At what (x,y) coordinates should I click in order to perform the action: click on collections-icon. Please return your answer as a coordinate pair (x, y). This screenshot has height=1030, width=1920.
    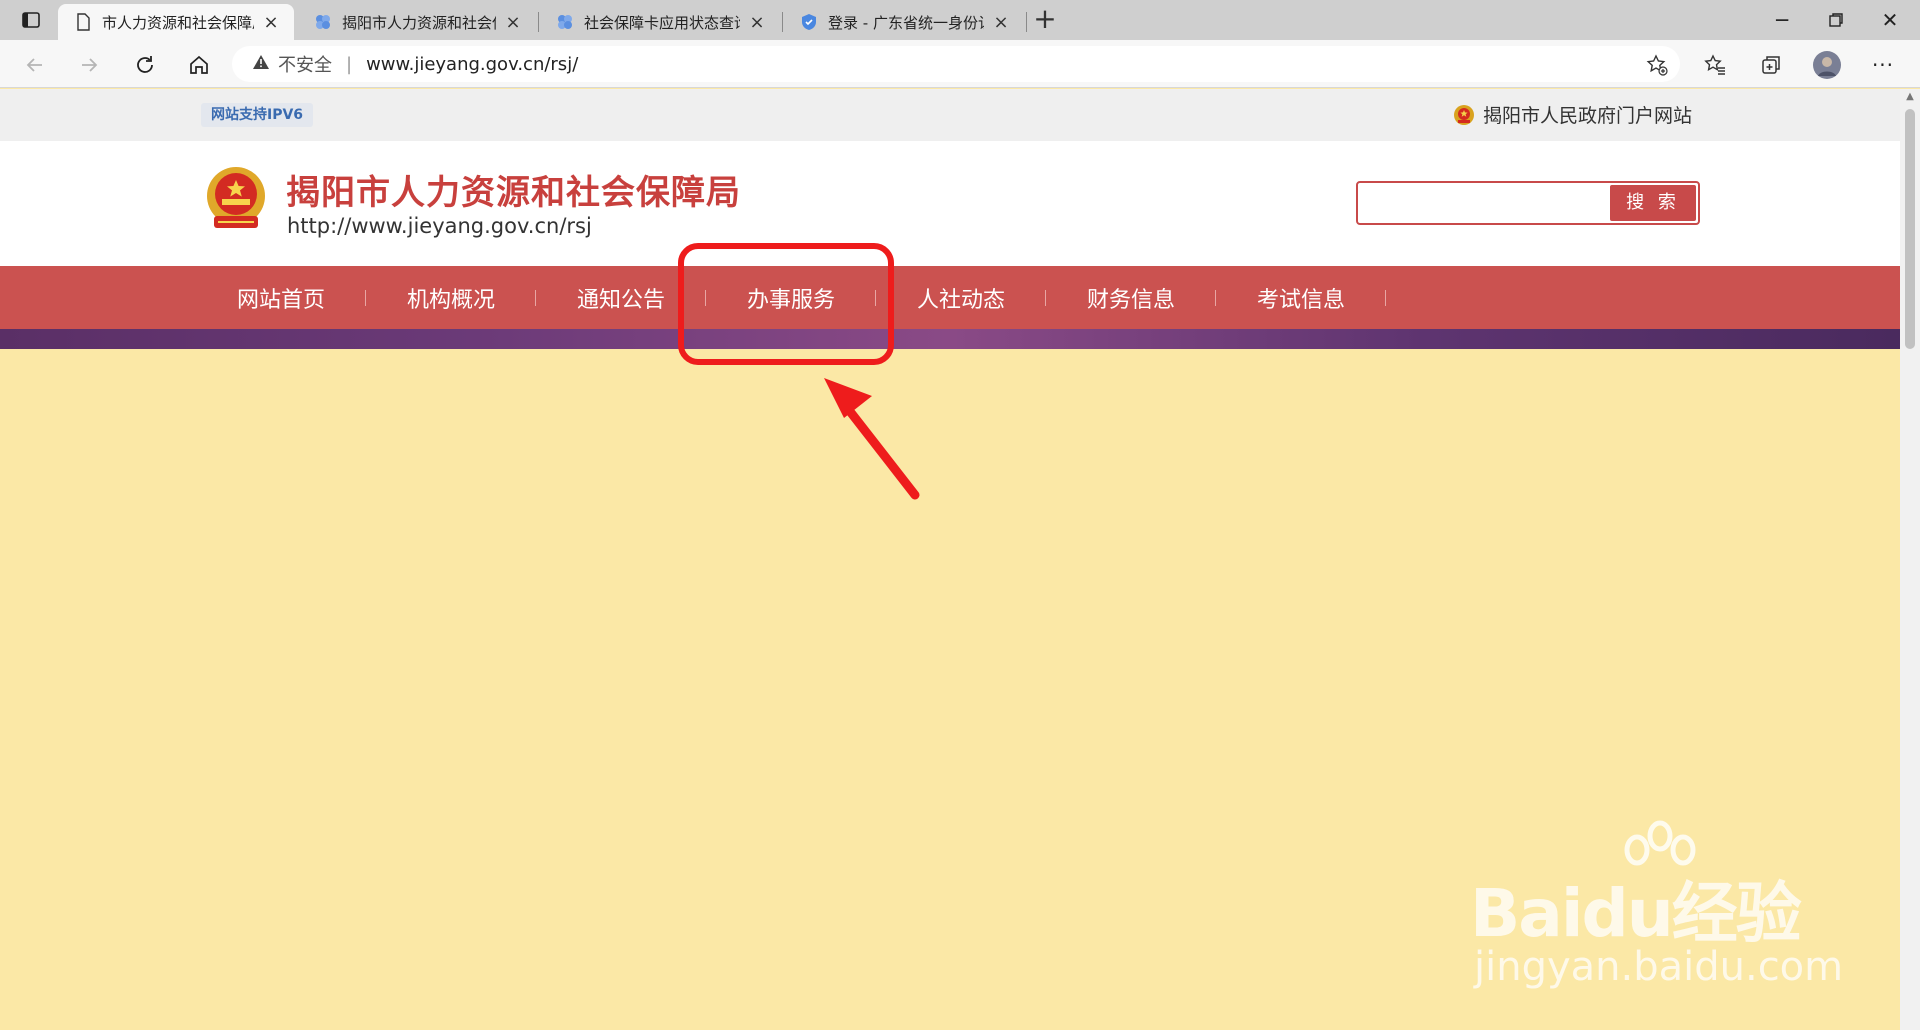
    Looking at the image, I should click on (1771, 65).